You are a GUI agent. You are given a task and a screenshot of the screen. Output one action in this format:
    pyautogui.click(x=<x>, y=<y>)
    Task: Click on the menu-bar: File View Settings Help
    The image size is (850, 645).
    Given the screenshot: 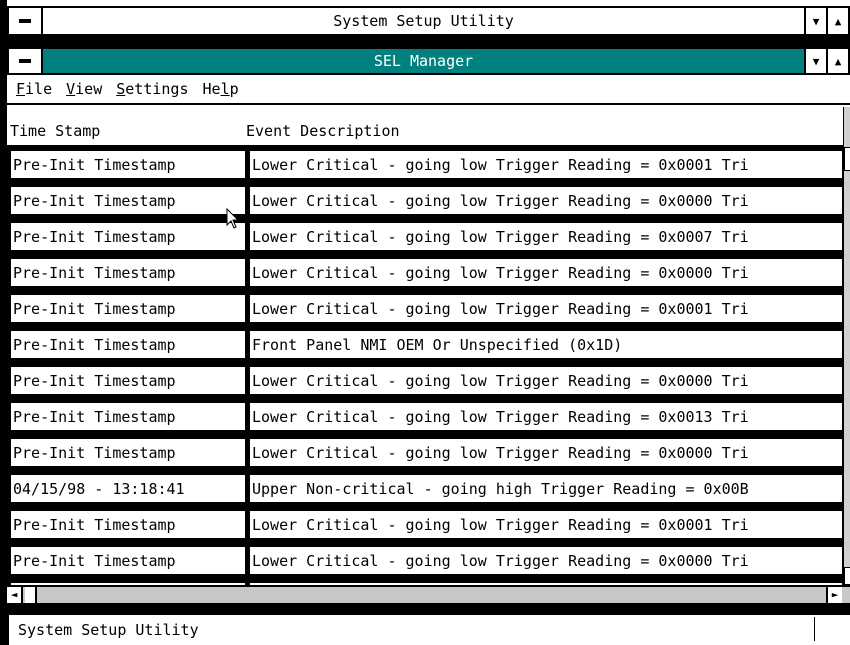 What is the action you would take?
    pyautogui.click(x=428, y=90)
    